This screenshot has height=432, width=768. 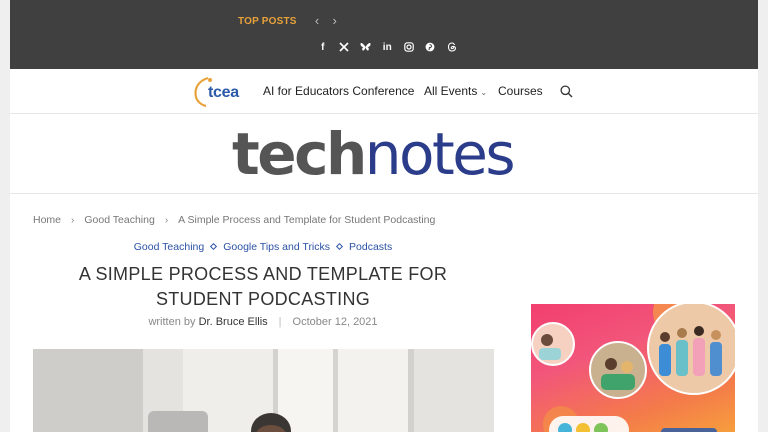 I want to click on ad-illustration, so click(x=633, y=368).